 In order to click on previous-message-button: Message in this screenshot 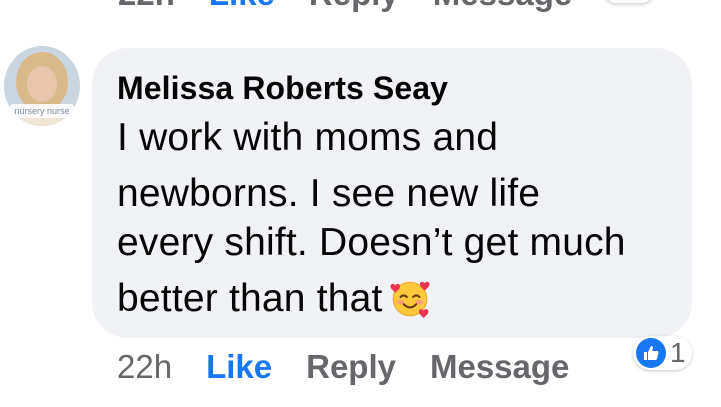, I will do `click(502, 6)`.